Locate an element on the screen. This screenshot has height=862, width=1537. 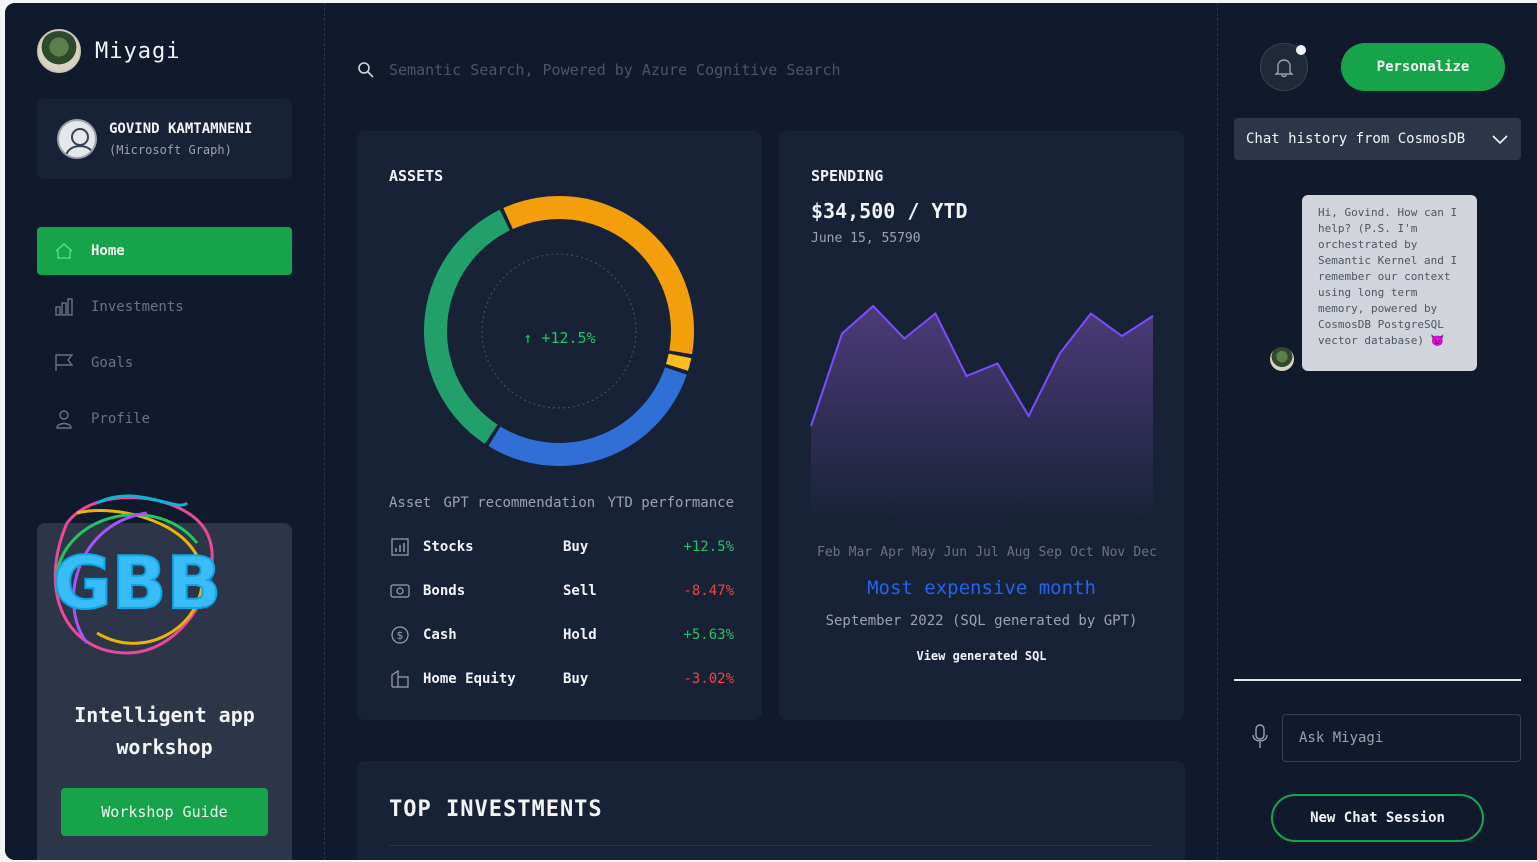
month-tick-label: Aug is located at coordinates (1018, 552).